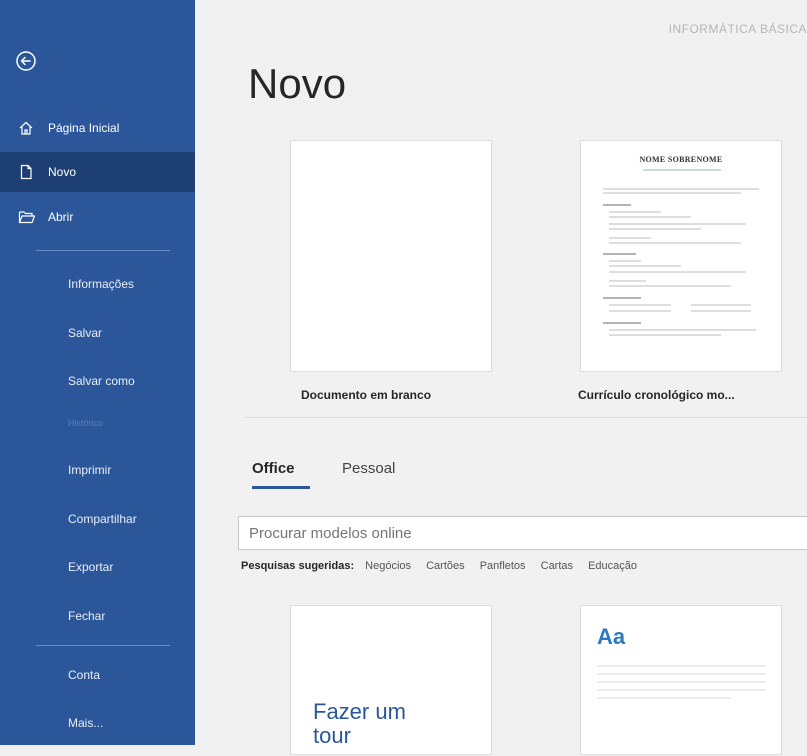 The image size is (807, 756). I want to click on open-folder-icon, so click(33, 217).